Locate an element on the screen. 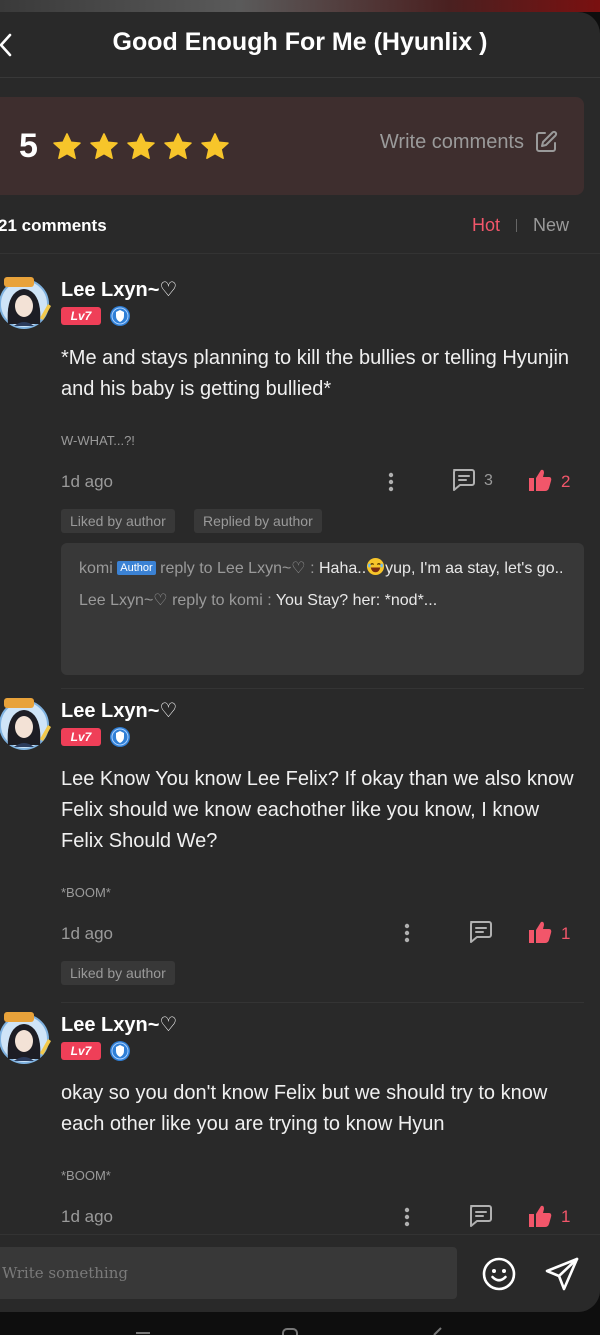 The image size is (600, 1335). reply-author-name: Lee Lxyn~♡ is located at coordinates (123, 600).